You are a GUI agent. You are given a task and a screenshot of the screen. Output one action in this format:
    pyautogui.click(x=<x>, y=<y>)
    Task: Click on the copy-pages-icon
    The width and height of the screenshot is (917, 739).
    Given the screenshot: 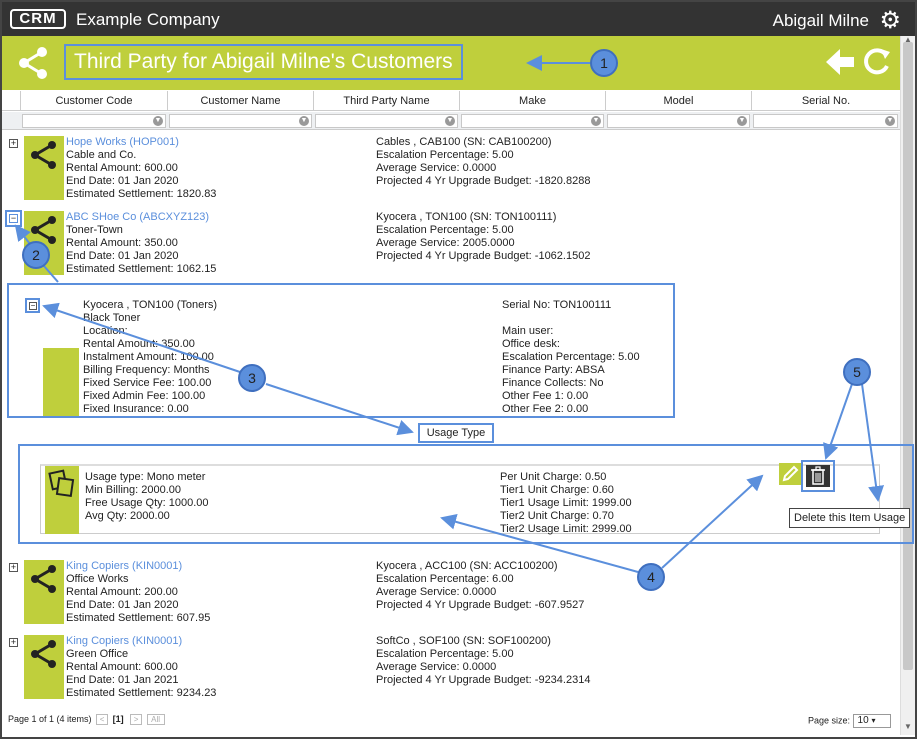 What is the action you would take?
    pyautogui.click(x=61, y=483)
    